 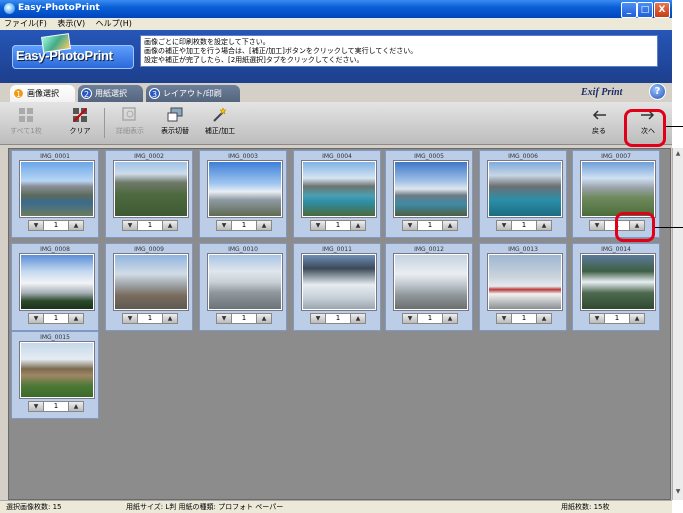 I want to click on scroll-up-icon: ▲, so click(x=678, y=154).